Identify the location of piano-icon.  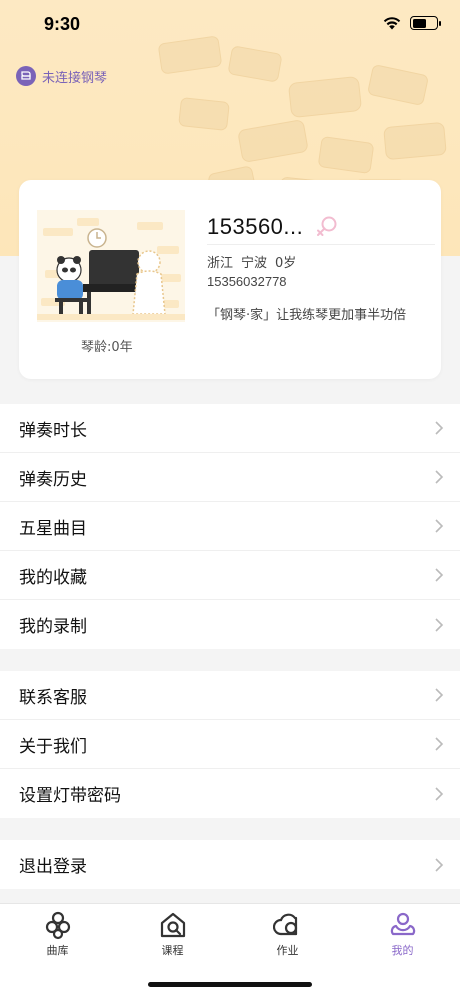
(26, 76).